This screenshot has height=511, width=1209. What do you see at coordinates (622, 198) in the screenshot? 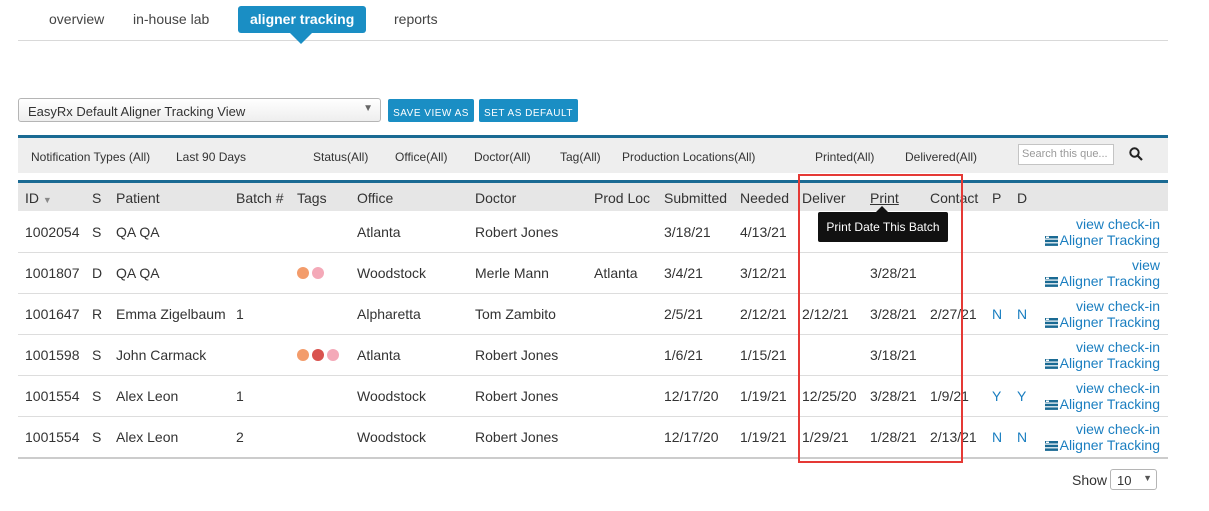
I see `col-prod-loc: Prod Loc` at bounding box center [622, 198].